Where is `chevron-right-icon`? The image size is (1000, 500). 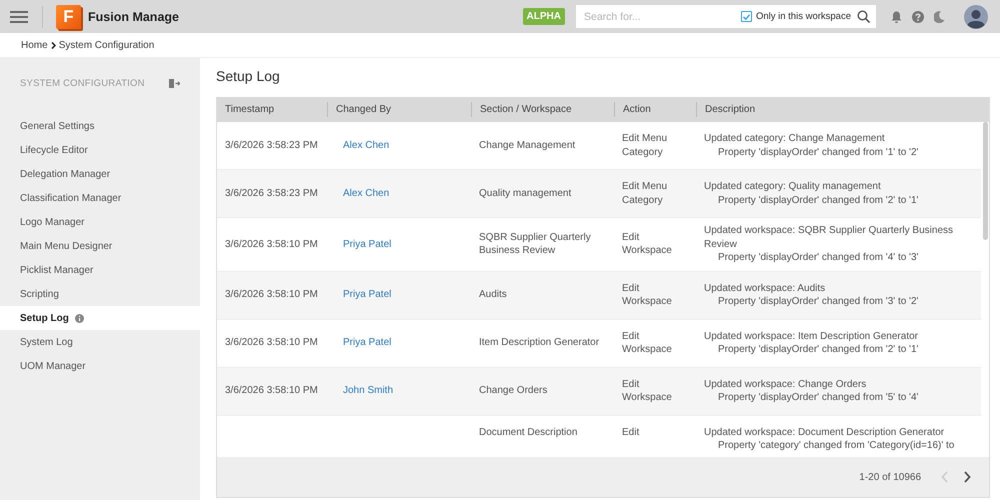
chevron-right-icon is located at coordinates (53, 45).